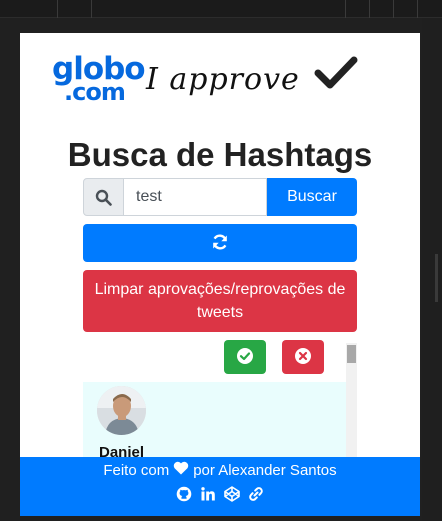 The height and width of the screenshot is (521, 442). What do you see at coordinates (220, 494) in the screenshot?
I see `footer-social-links` at bounding box center [220, 494].